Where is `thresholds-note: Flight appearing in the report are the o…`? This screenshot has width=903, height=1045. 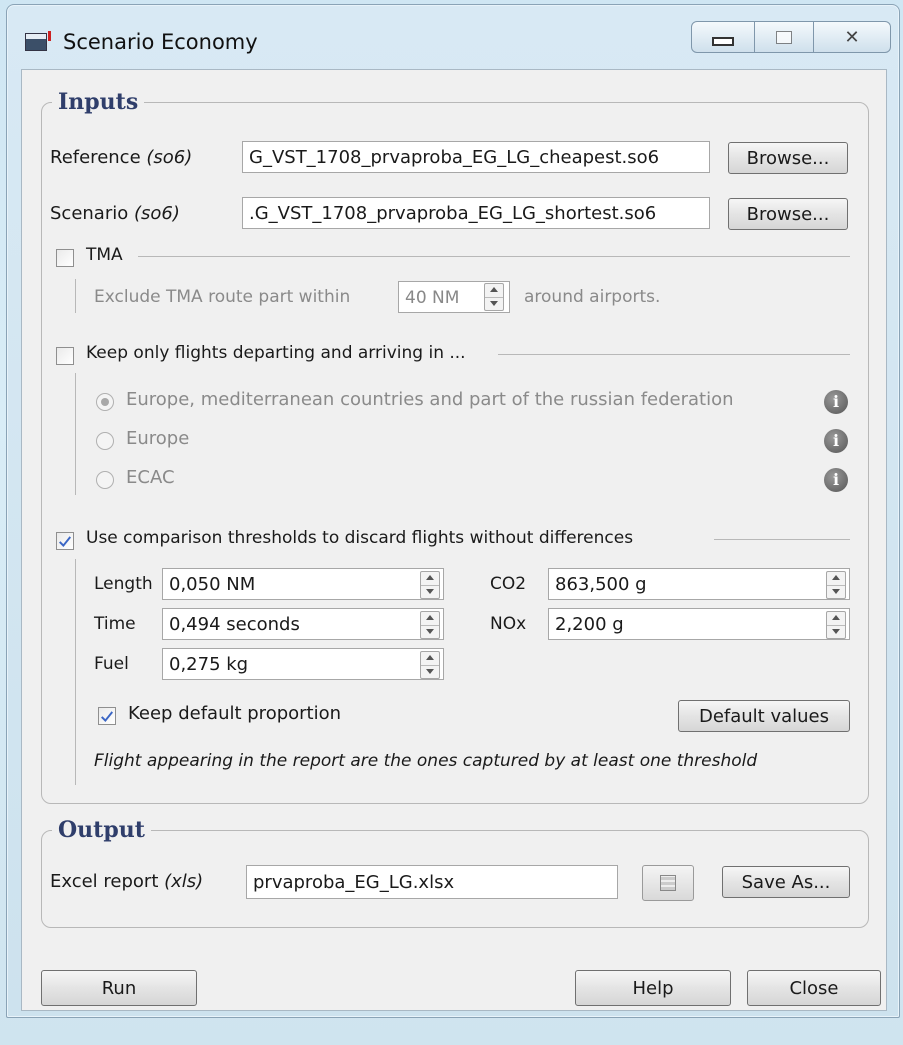 thresholds-note: Flight appearing in the report are the o… is located at coordinates (425, 761).